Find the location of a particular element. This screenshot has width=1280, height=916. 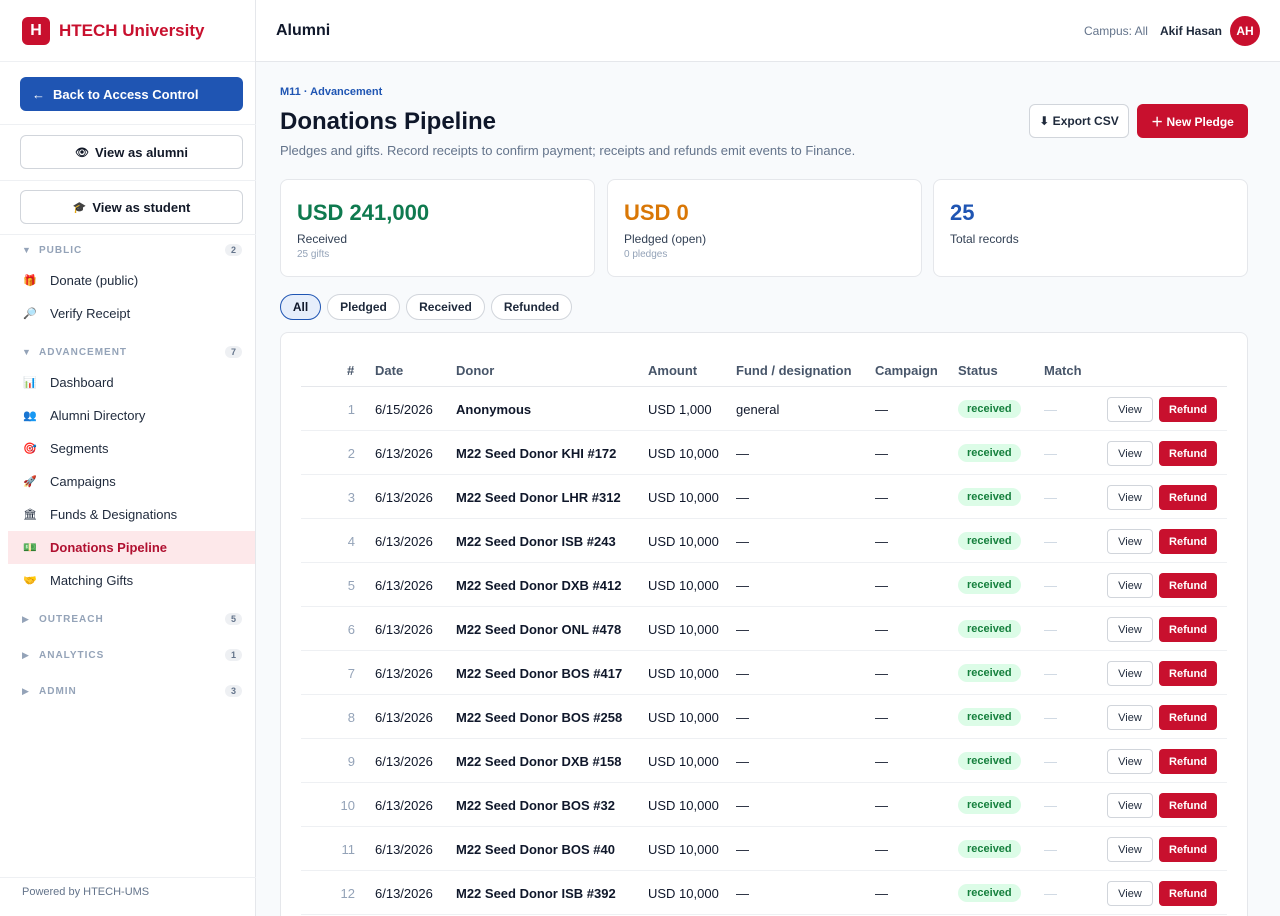

sidebar-item-label: Dashboard is located at coordinates (82, 382).